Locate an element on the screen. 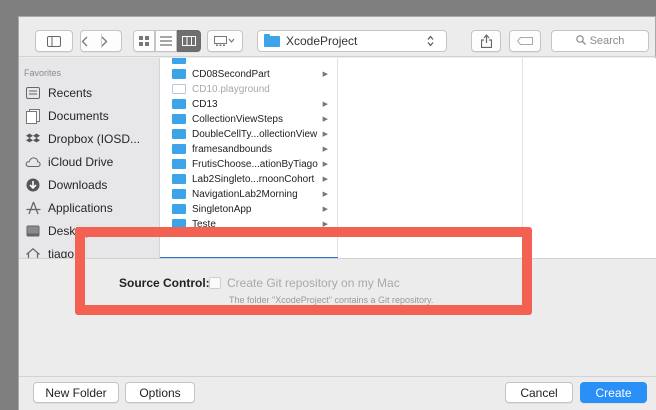 The height and width of the screenshot is (410, 656). gallery-view-button is located at coordinates (225, 41).